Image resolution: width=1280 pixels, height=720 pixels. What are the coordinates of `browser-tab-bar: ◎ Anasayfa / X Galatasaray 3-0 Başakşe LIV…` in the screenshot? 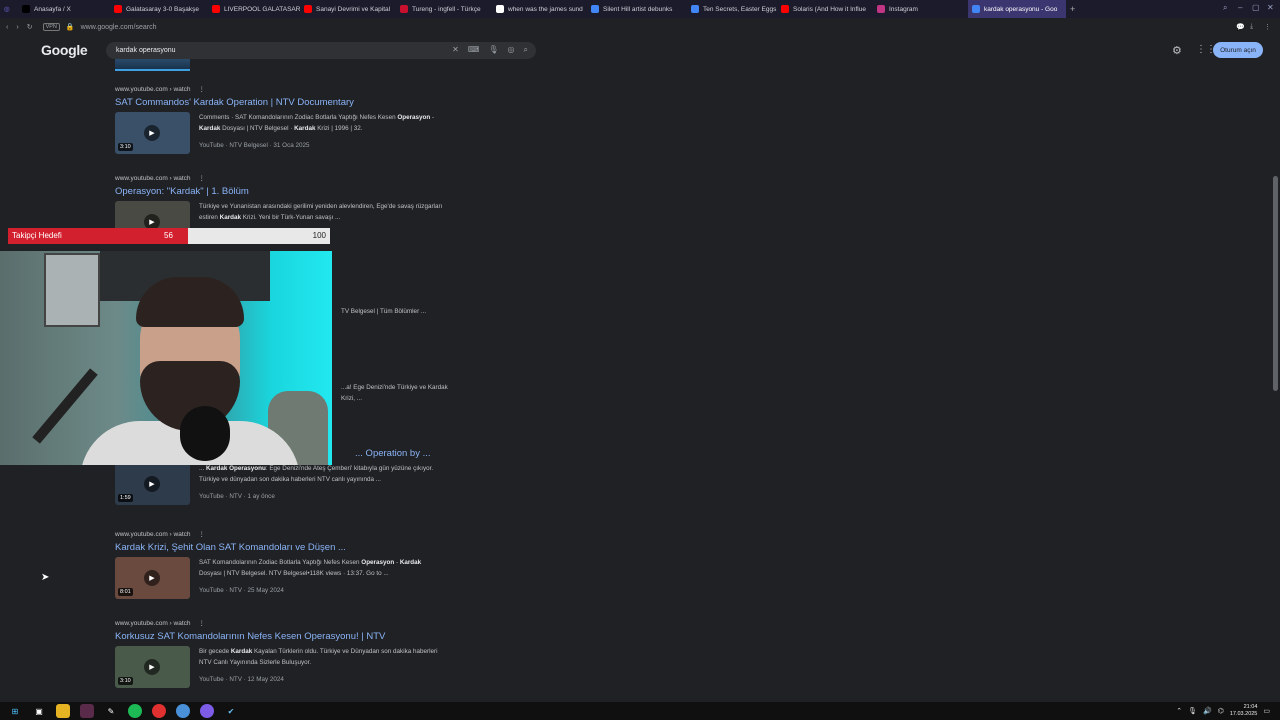 It's located at (640, 9).